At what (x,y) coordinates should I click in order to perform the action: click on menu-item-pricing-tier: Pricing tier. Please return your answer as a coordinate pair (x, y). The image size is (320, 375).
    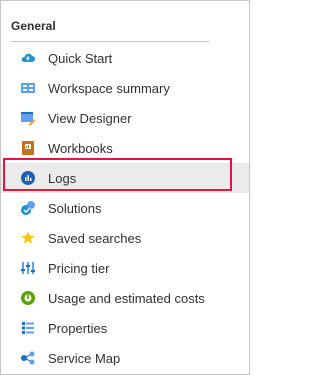
    Looking at the image, I should click on (125, 268).